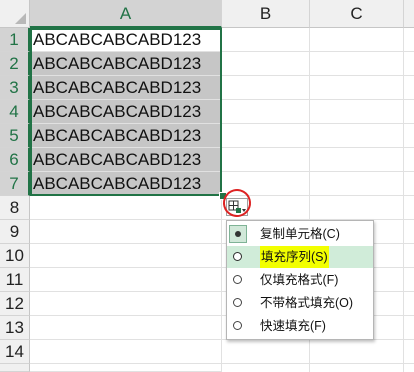  What do you see at coordinates (126, 208) in the screenshot?
I see `cell-a8` at bounding box center [126, 208].